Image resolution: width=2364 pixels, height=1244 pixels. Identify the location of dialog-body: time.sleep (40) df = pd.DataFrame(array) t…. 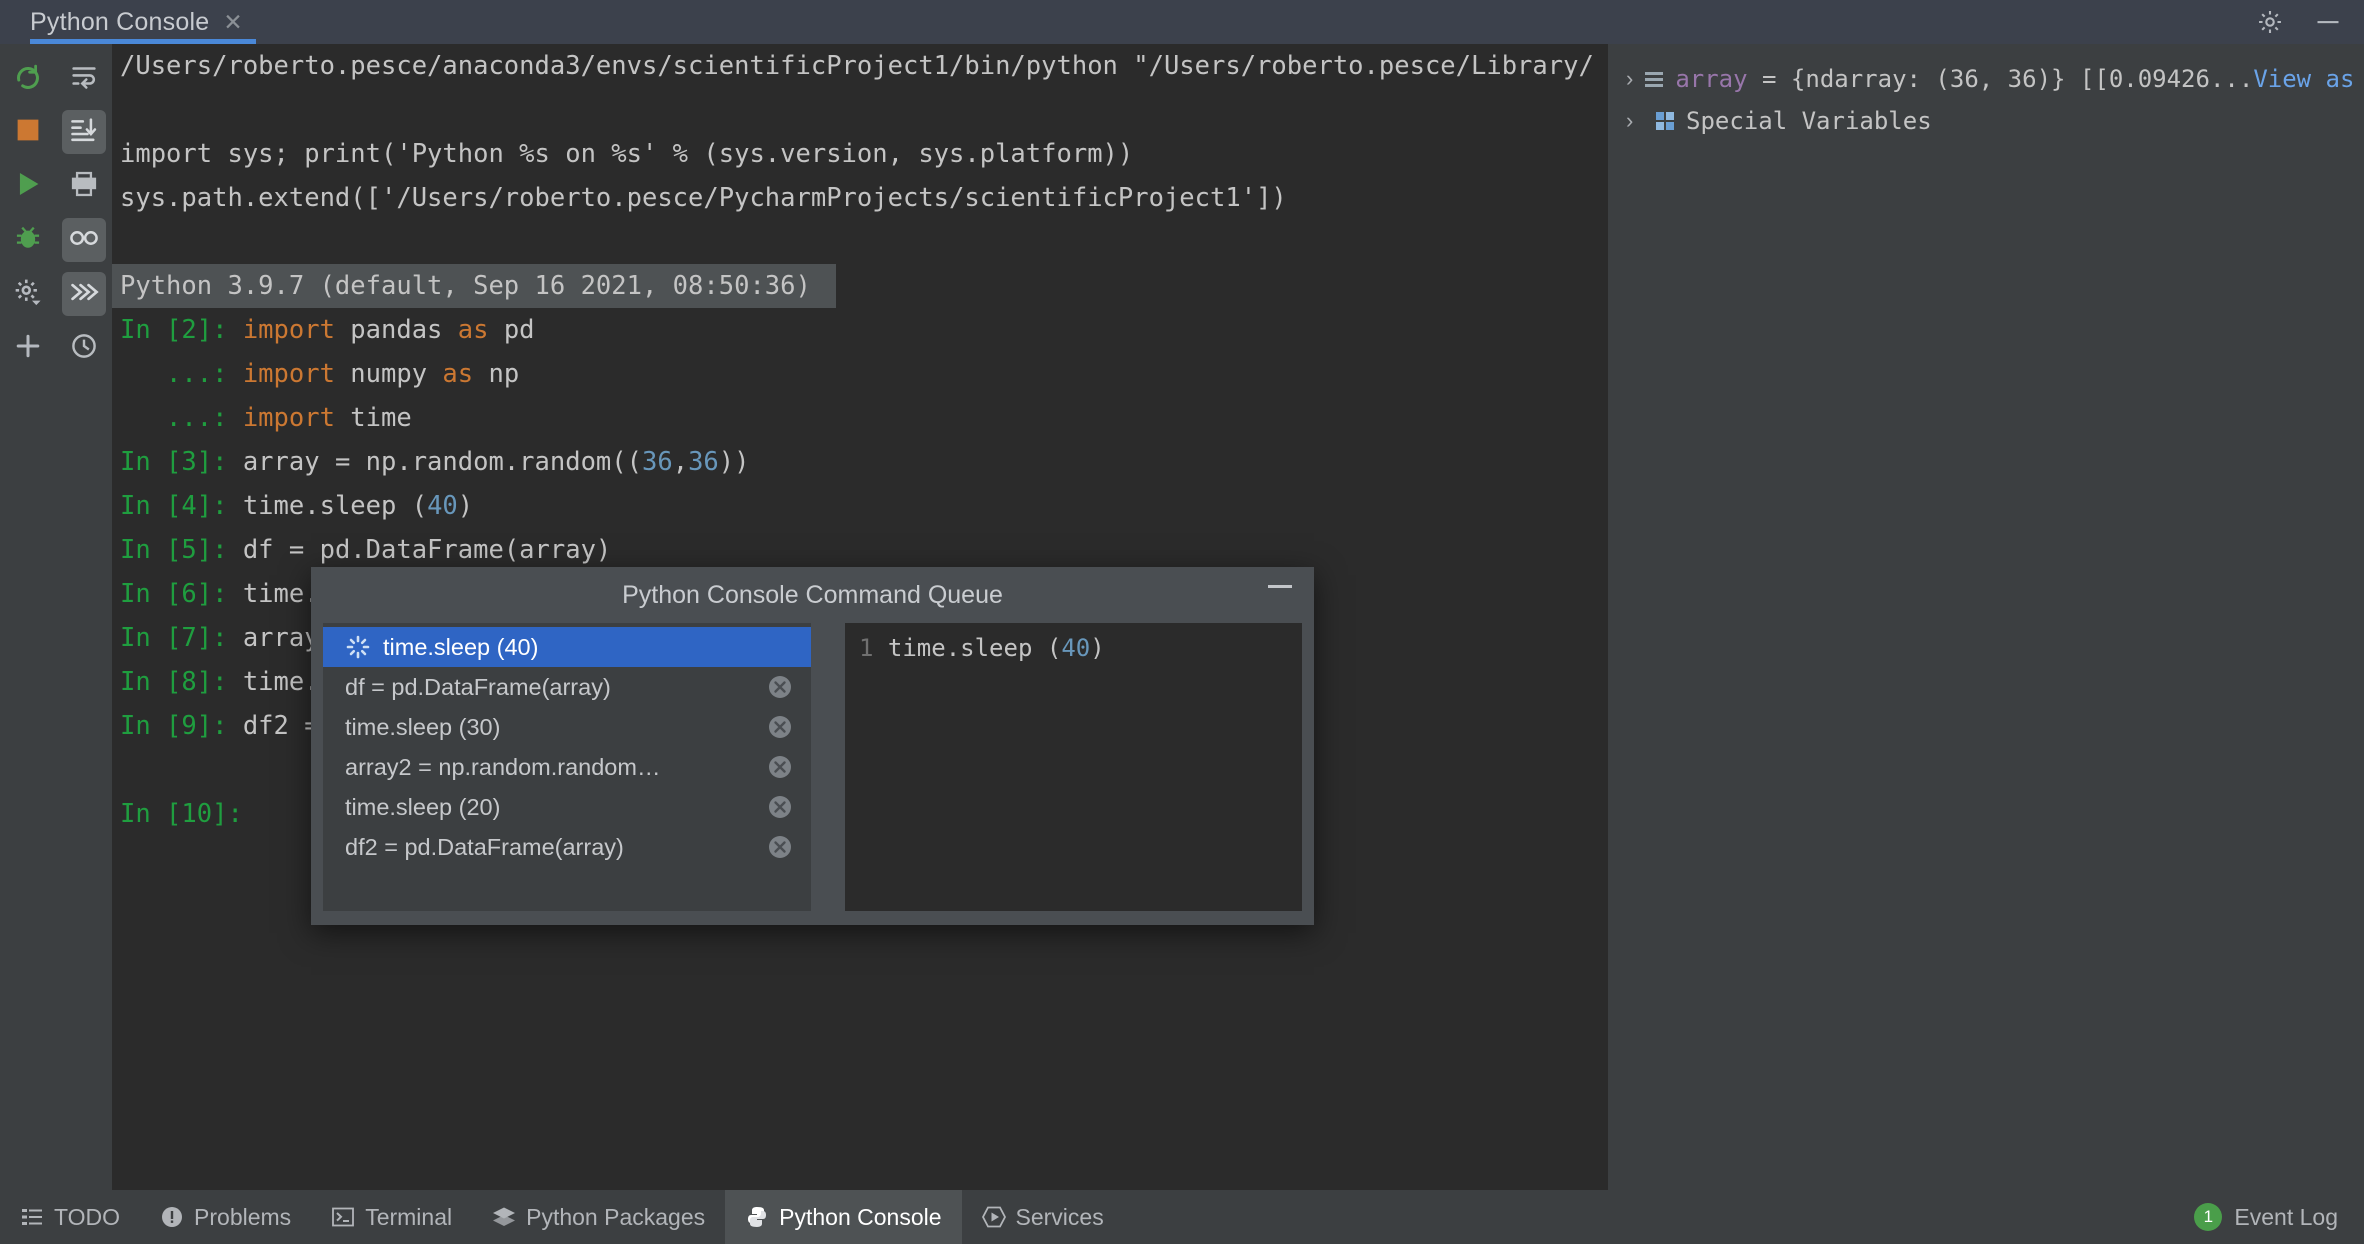
(812, 774).